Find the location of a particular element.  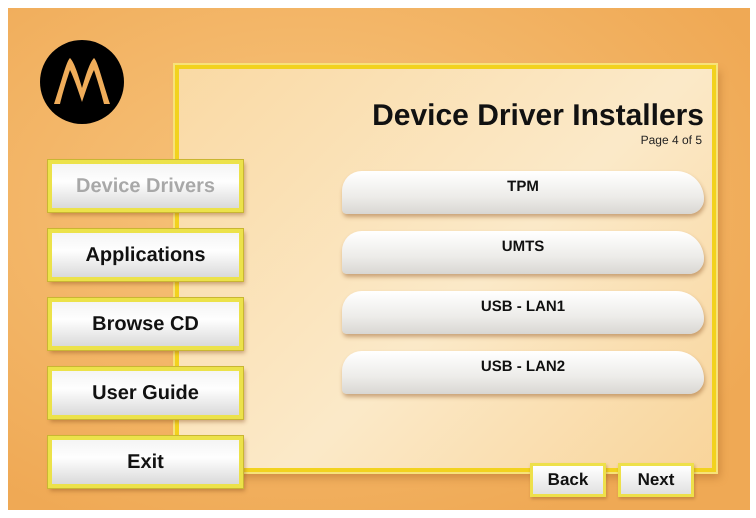

nav-button: Applications is located at coordinates (145, 255).